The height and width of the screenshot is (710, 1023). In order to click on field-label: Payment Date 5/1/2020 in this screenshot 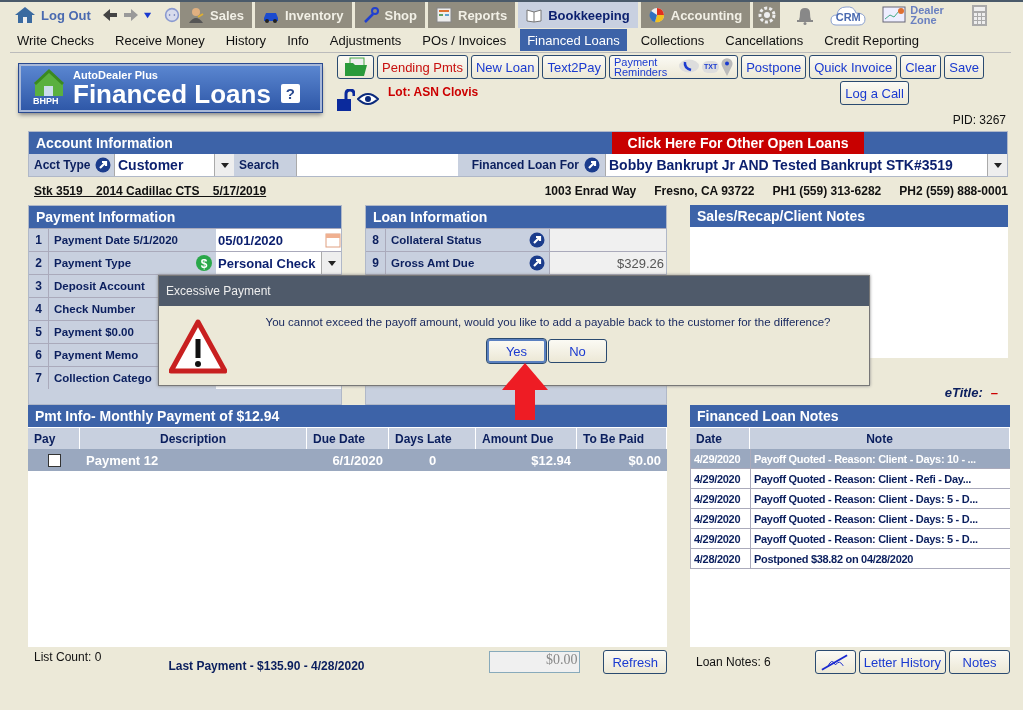, I will do `click(116, 240)`.